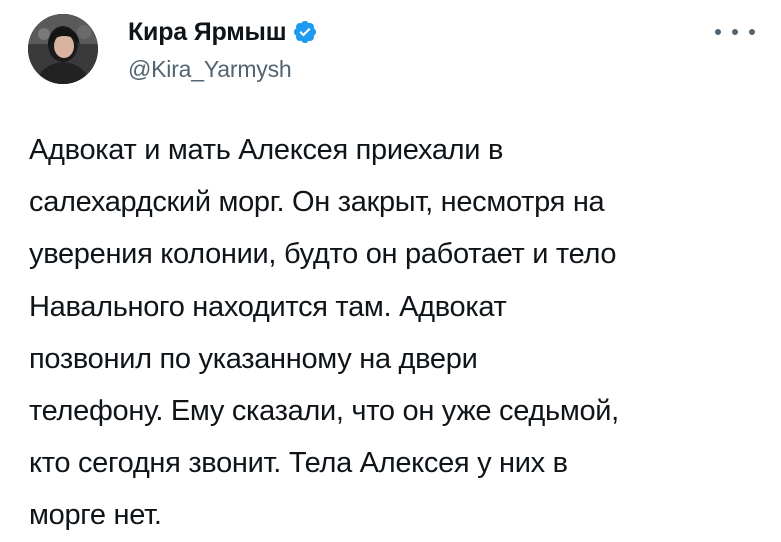  What do you see at coordinates (223, 50) in the screenshot?
I see `tweet-header: Кира Ярмыш @Kira_Yarmysh` at bounding box center [223, 50].